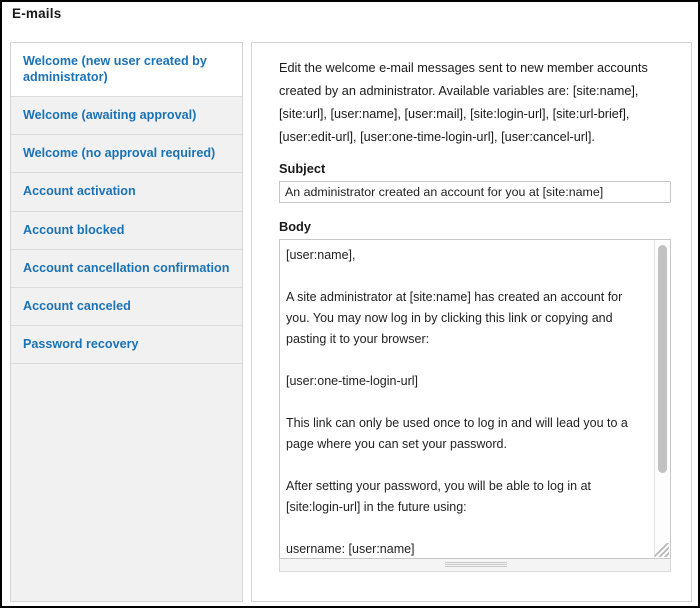 This screenshot has height=608, width=700. What do you see at coordinates (77, 305) in the screenshot?
I see `sidebar-item-label: Account canceled` at bounding box center [77, 305].